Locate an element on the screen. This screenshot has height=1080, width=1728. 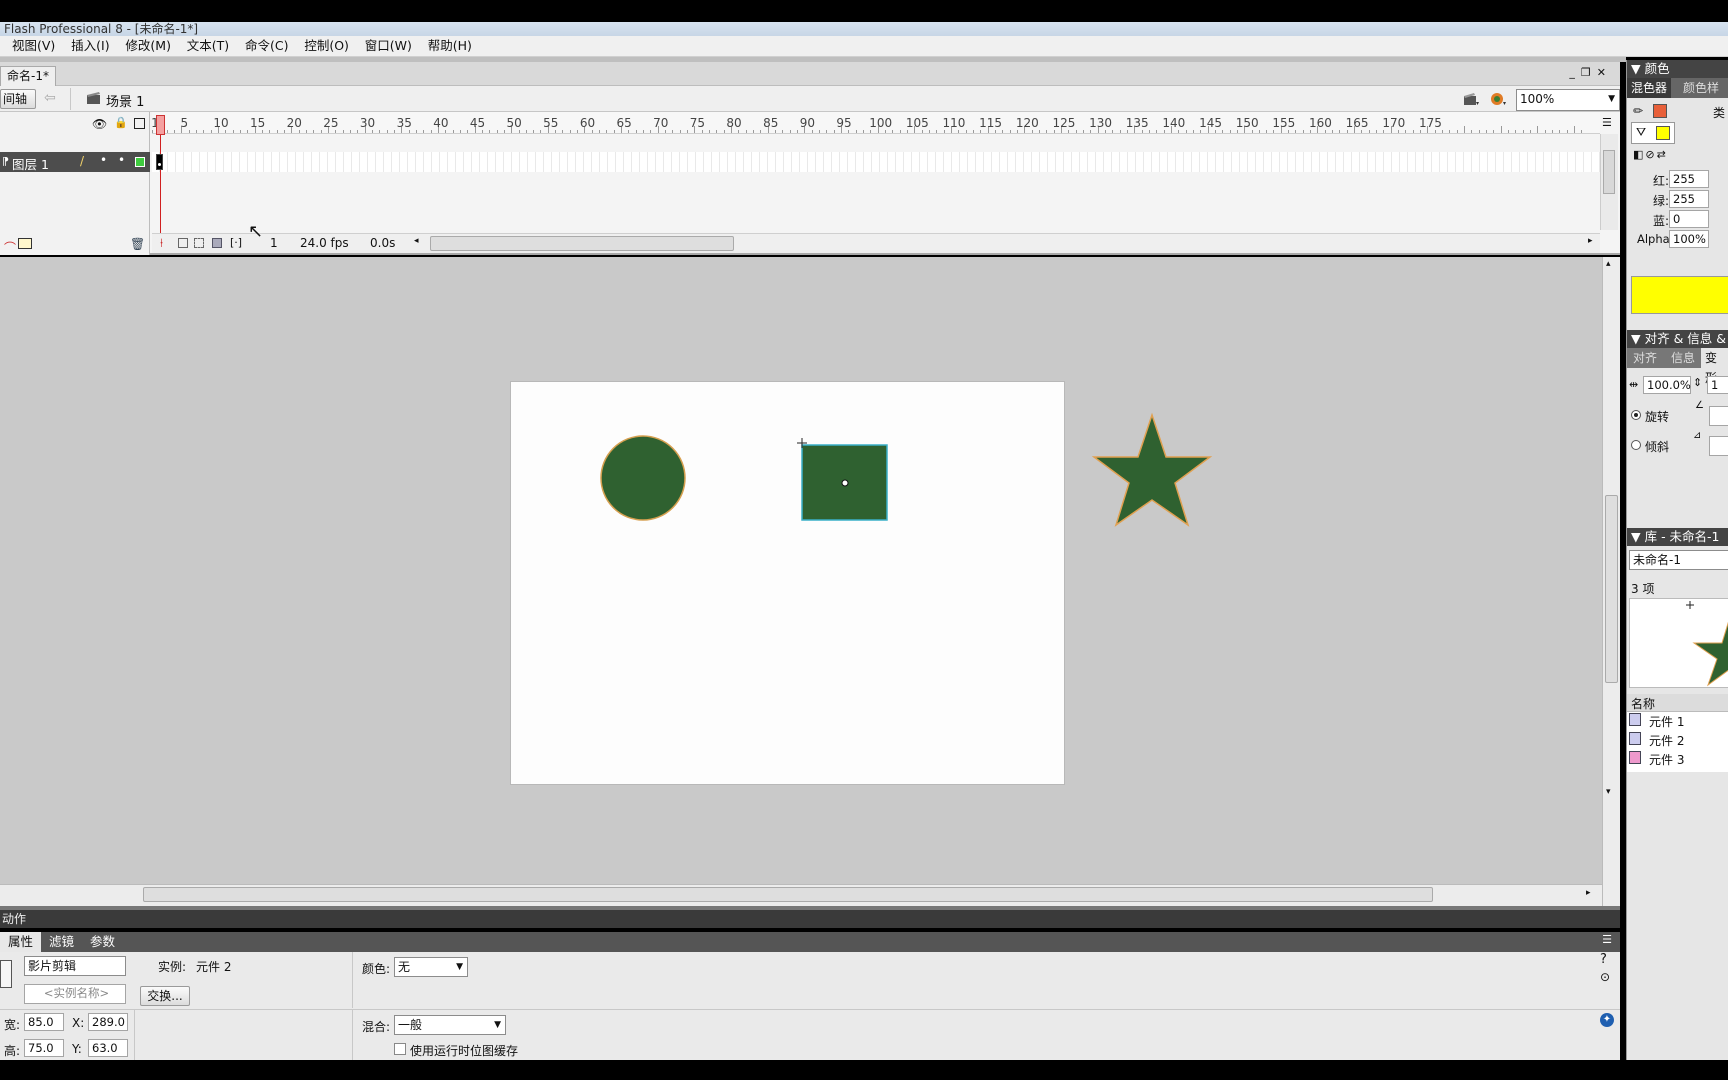
skew-input is located at coordinates (1718, 446).